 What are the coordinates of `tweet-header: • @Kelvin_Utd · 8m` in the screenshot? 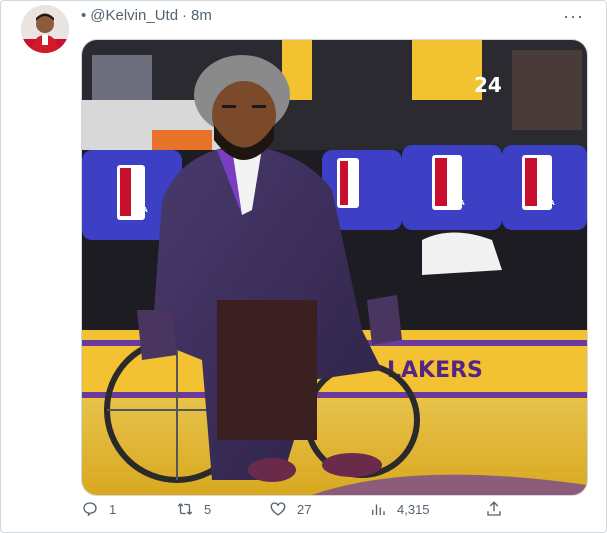 It's located at (146, 15).